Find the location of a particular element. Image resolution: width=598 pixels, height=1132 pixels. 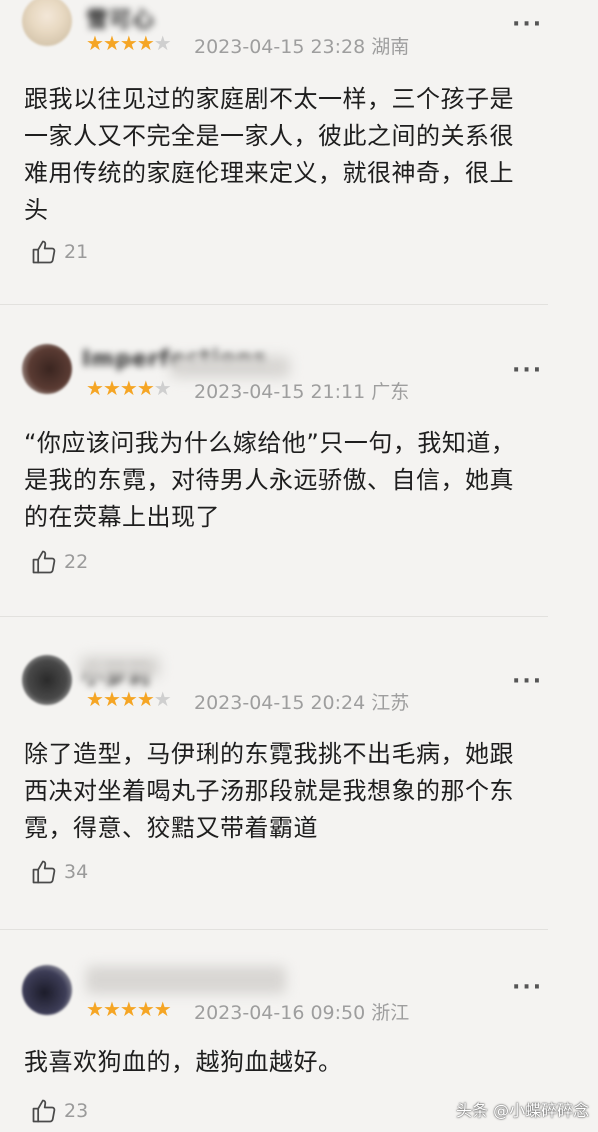

like-button: 22 is located at coordinates (56, 562).